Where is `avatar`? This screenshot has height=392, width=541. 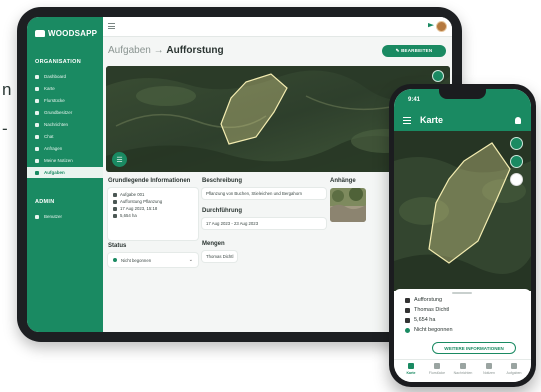
avatar is located at coordinates (441, 26).